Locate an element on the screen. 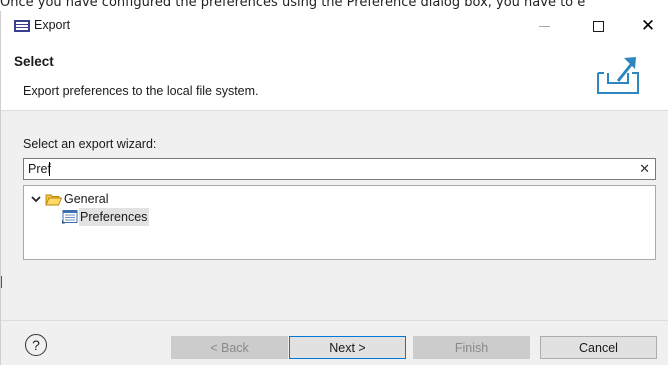 This screenshot has width=668, height=365. wizard-filter-field: ✕ is located at coordinates (339, 169).